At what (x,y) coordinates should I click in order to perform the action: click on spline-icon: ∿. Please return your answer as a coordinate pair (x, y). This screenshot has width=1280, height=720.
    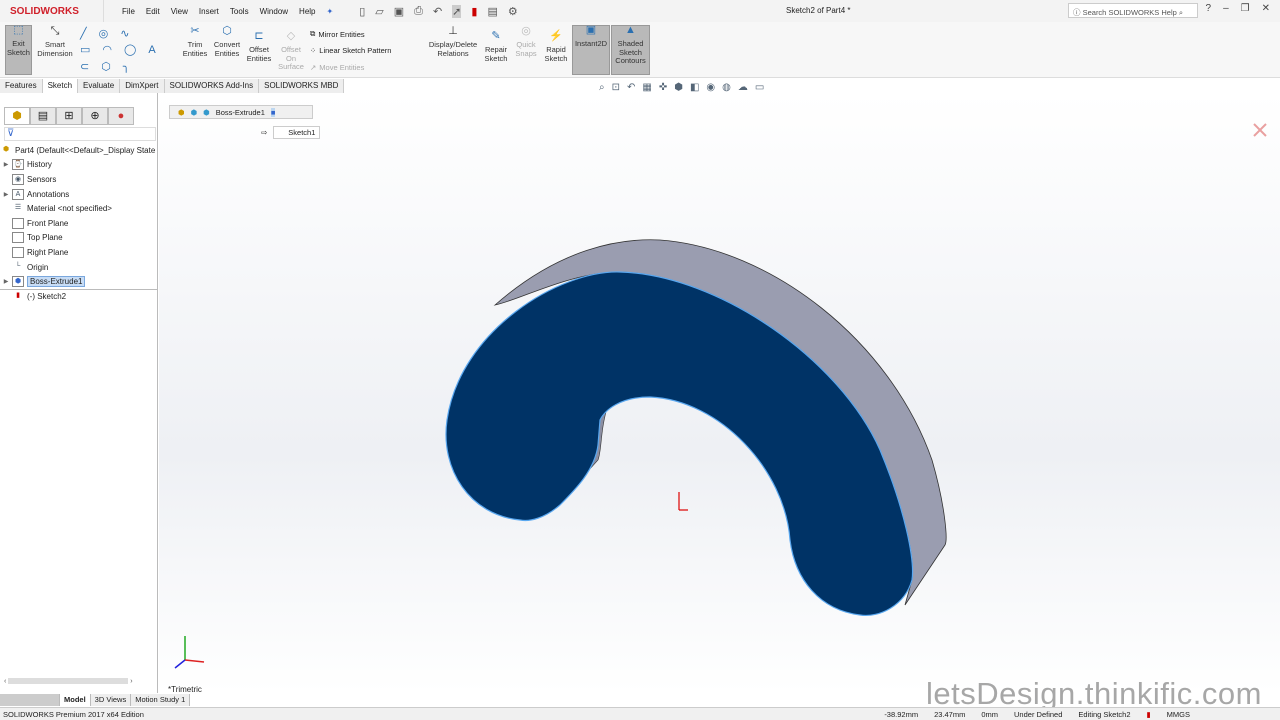
    Looking at the image, I should click on (124, 33).